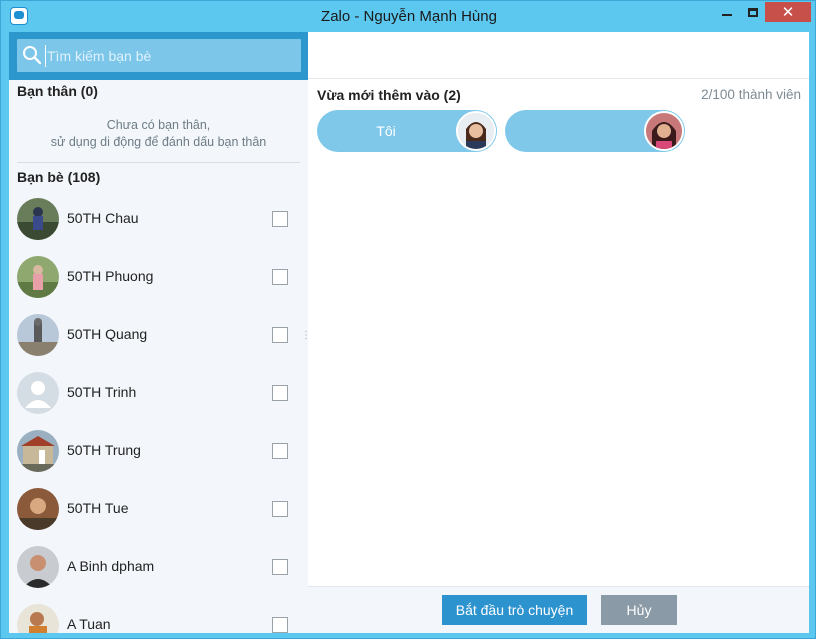 The height and width of the screenshot is (639, 816). I want to click on friend-row: 50TH Phuong, so click(158, 278).